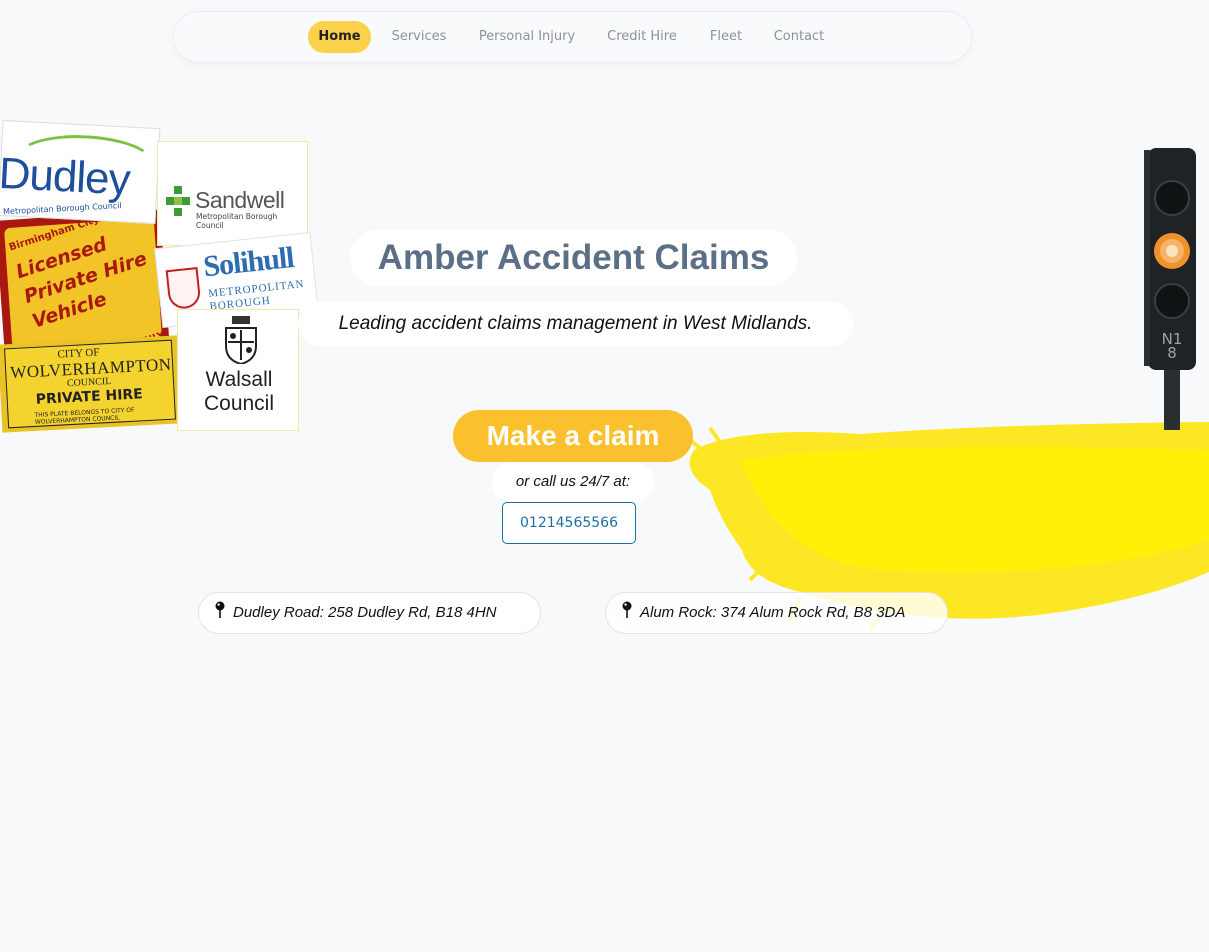 Image resolution: width=1209 pixels, height=952 pixels. Describe the element at coordinates (642, 37) in the screenshot. I see `nav-credit-hire: Credit Hire` at that location.